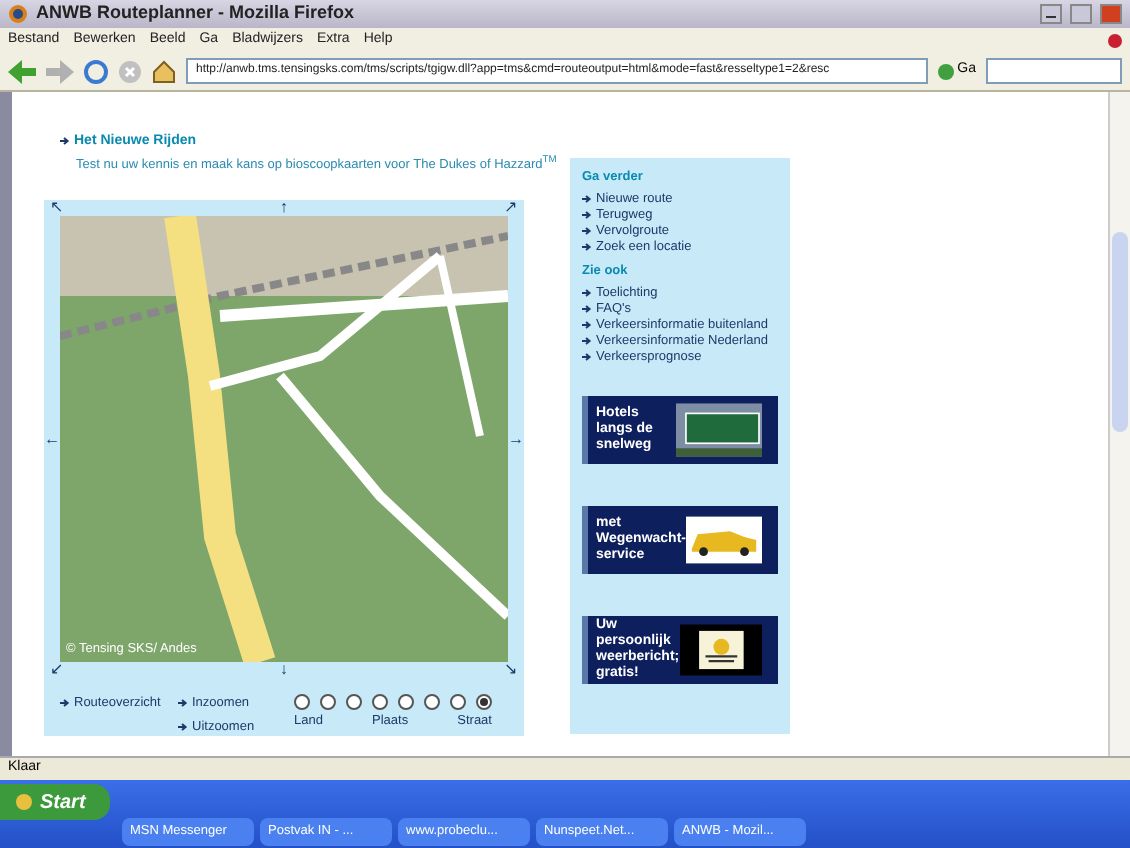  What do you see at coordinates (1054, 71) in the screenshot?
I see `search-field` at bounding box center [1054, 71].